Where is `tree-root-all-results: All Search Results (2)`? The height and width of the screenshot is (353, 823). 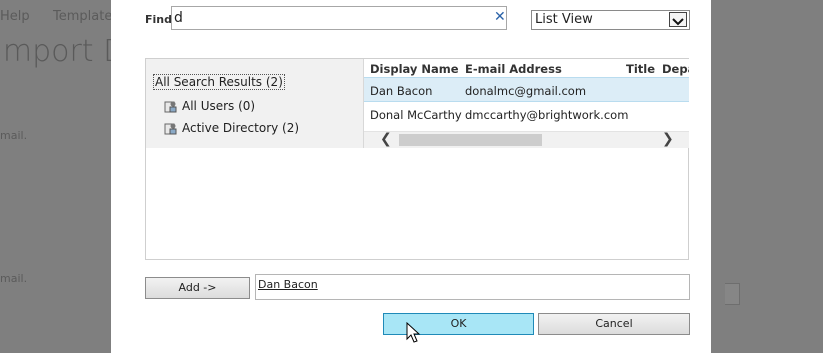
tree-root-all-results: All Search Results (2) is located at coordinates (219, 82).